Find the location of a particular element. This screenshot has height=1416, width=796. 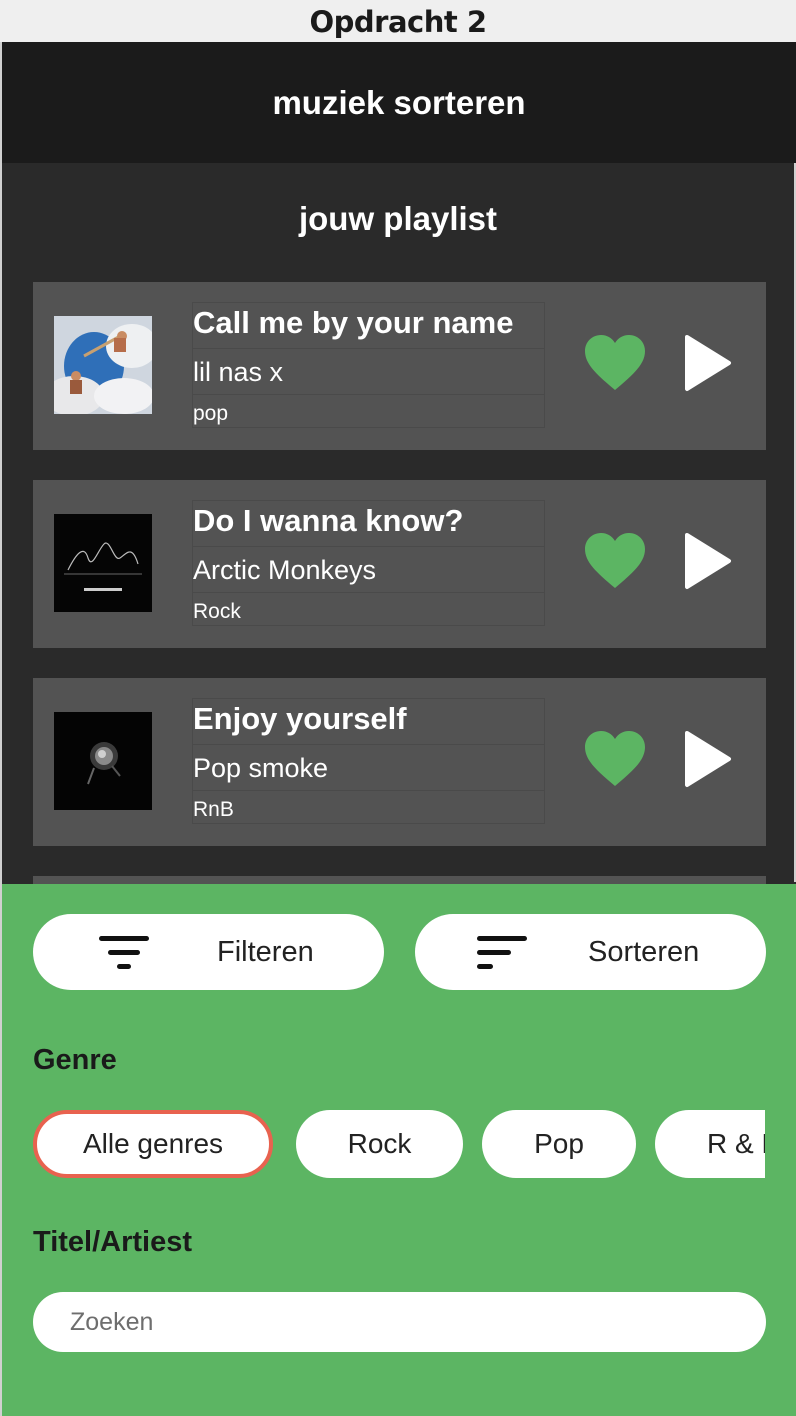

genre-chip-row: Alle genres Rock Pop R & B is located at coordinates (399, 1146).